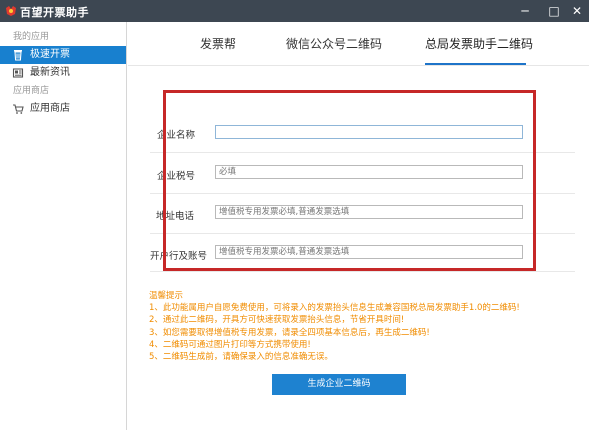 Image resolution: width=589 pixels, height=430 pixels. I want to click on sidebar-item-label: 极速开票, so click(50, 54).